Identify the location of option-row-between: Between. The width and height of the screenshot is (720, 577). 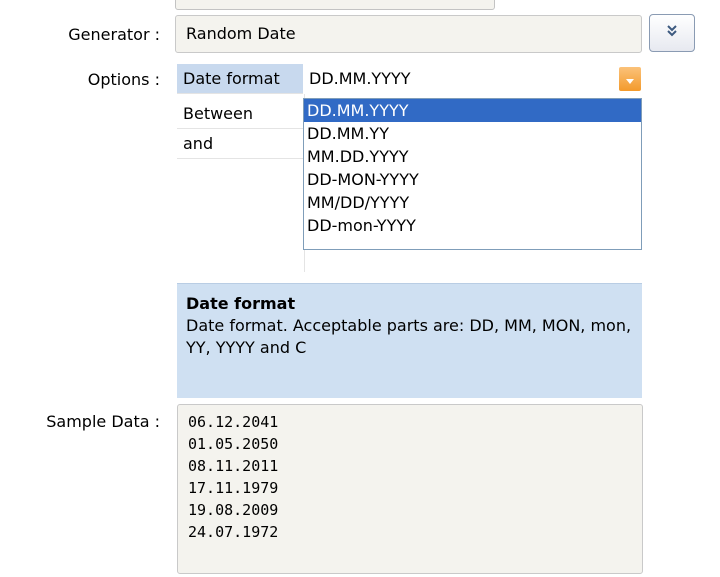
(240, 114).